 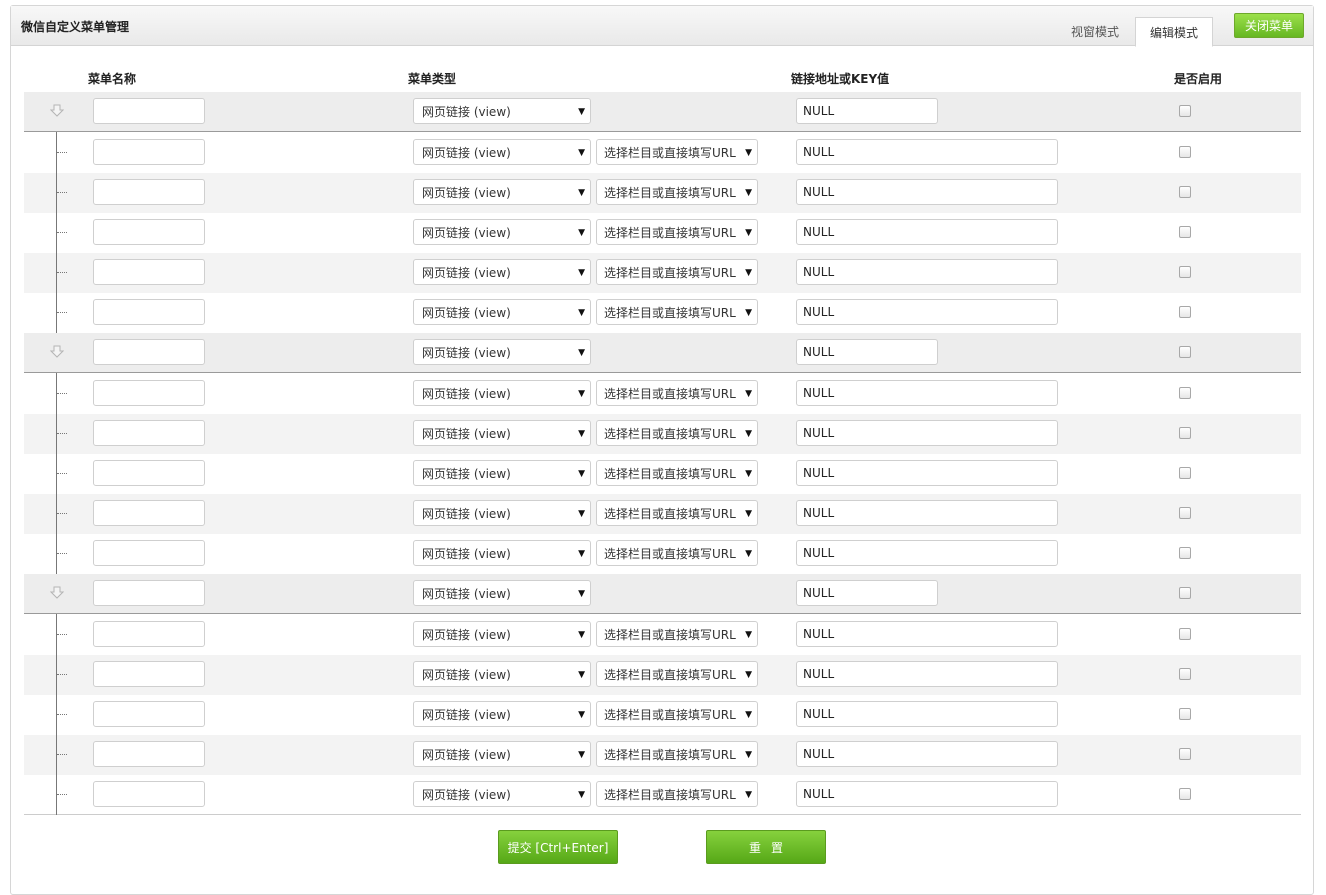 I want to click on submit-button: 提交 [Ctrl+Enter], so click(x=558, y=847).